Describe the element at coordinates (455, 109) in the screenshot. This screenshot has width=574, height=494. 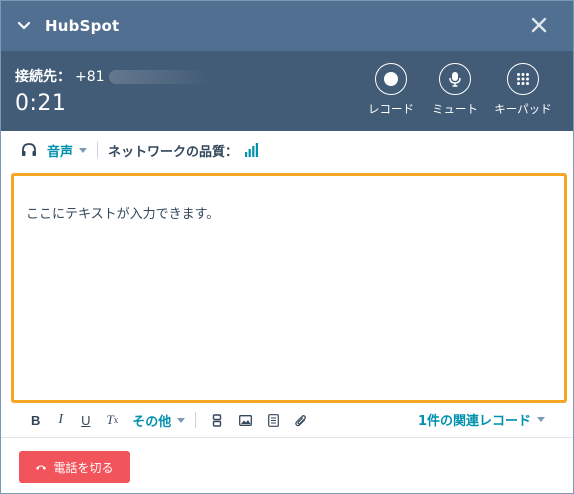
I see `mute-label: ミュート` at that location.